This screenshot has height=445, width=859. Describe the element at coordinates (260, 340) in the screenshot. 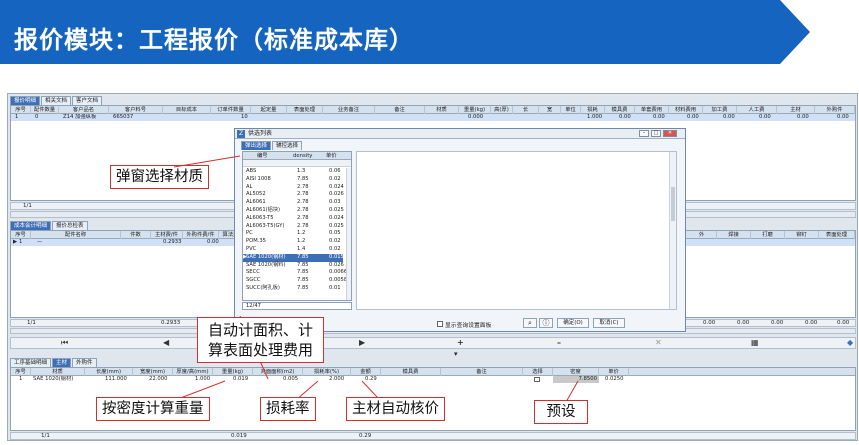

I see `callout-auto-area: 自动计面积、计算表面处理费用` at that location.